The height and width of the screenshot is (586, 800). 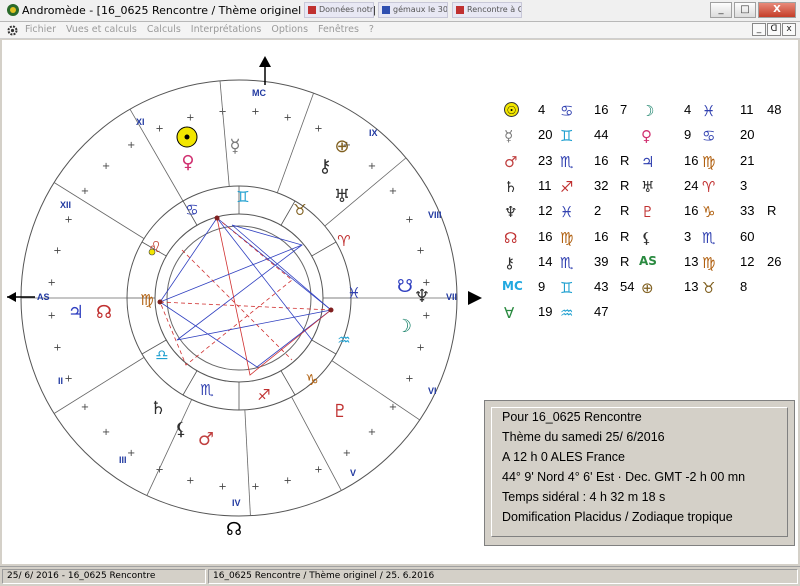 I want to click on position-glyph-icon: ⚷, so click(x=509, y=262).